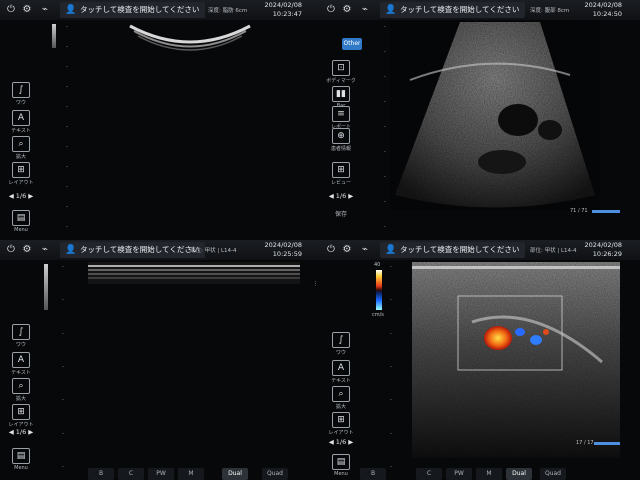  I want to click on color-scale-top: 40, so click(377, 265).